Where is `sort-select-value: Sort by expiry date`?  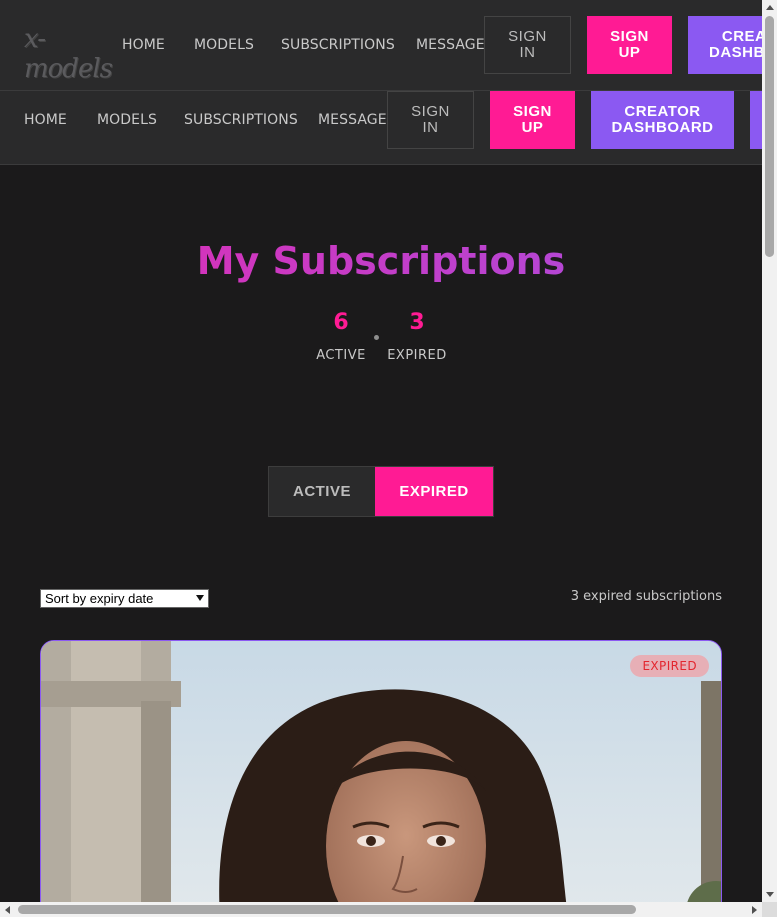
sort-select-value: Sort by expiry date is located at coordinates (99, 598).